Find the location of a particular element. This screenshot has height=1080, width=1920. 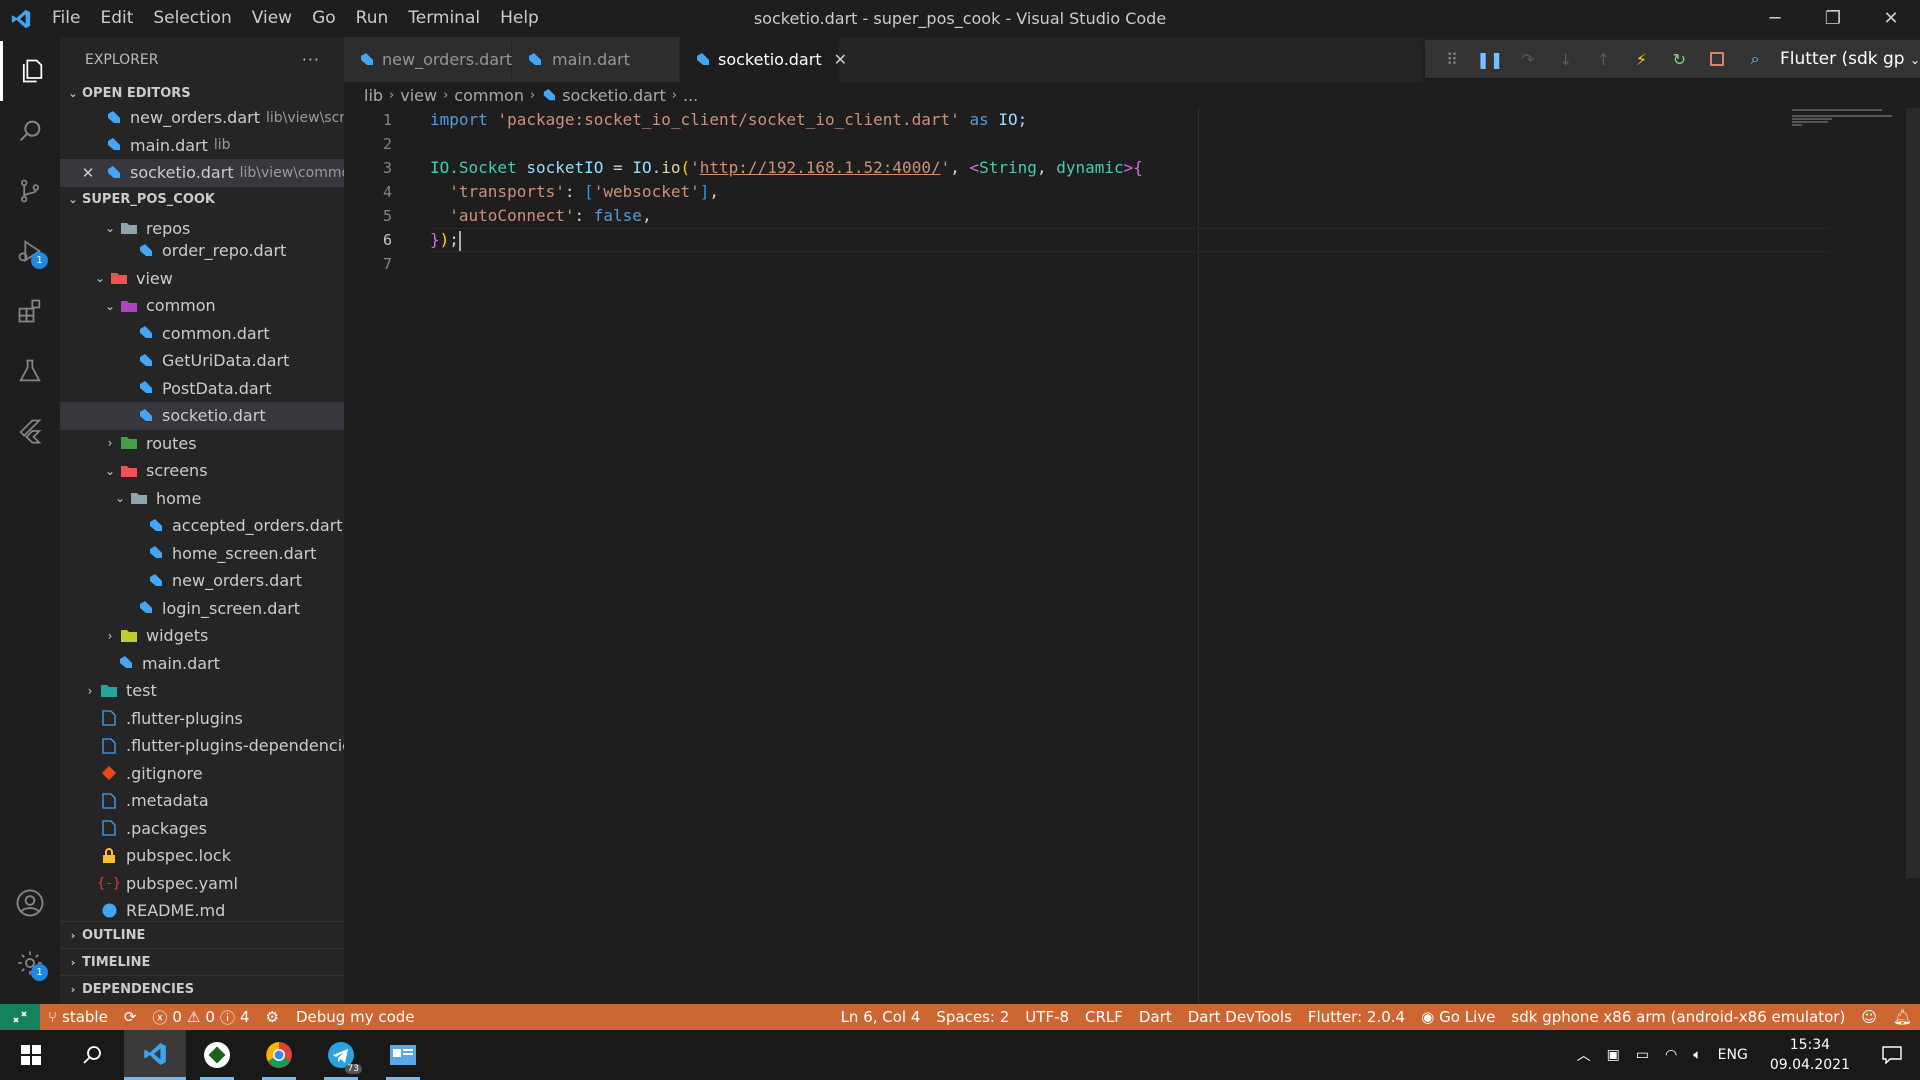

tree-file: new_orders.dart is located at coordinates (202, 581).